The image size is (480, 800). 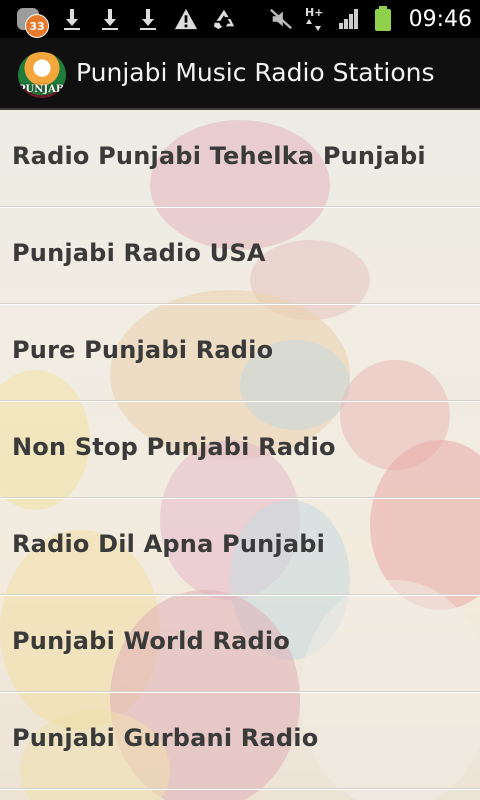 I want to click on station-label: Pure Punjabi Radio, so click(x=143, y=350).